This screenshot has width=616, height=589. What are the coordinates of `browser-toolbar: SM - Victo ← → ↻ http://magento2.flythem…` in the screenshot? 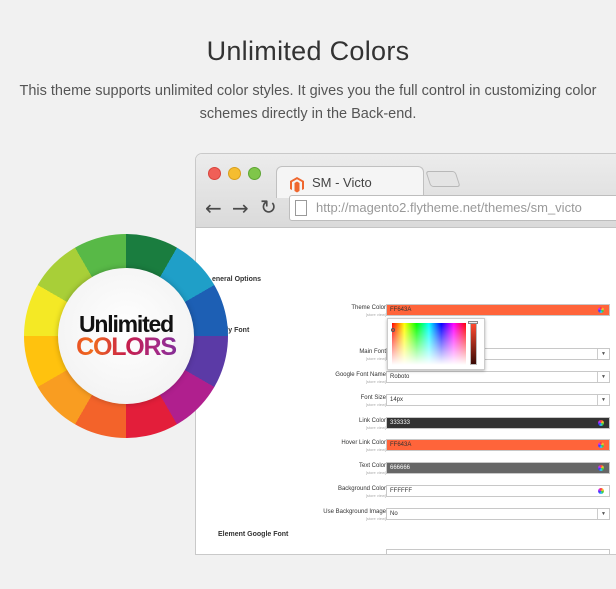 It's located at (406, 191).